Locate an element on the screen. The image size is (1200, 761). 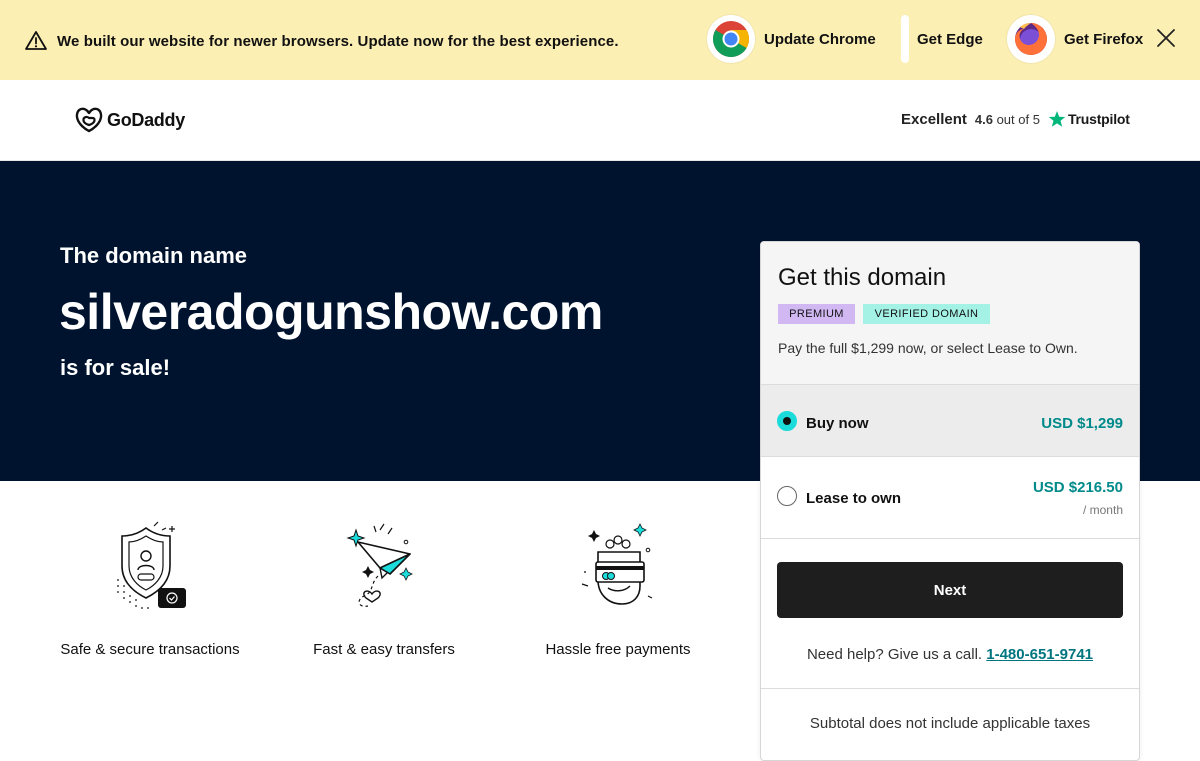
hero-post-text: is for sale! is located at coordinates (115, 367).